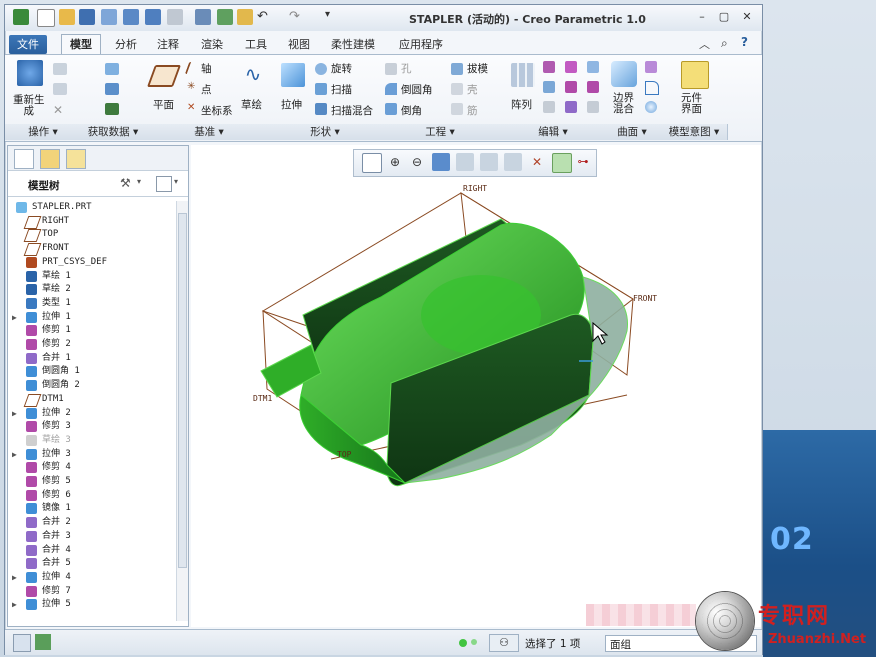  What do you see at coordinates (652, 88) in the screenshot?
I see `style-icon` at bounding box center [652, 88].